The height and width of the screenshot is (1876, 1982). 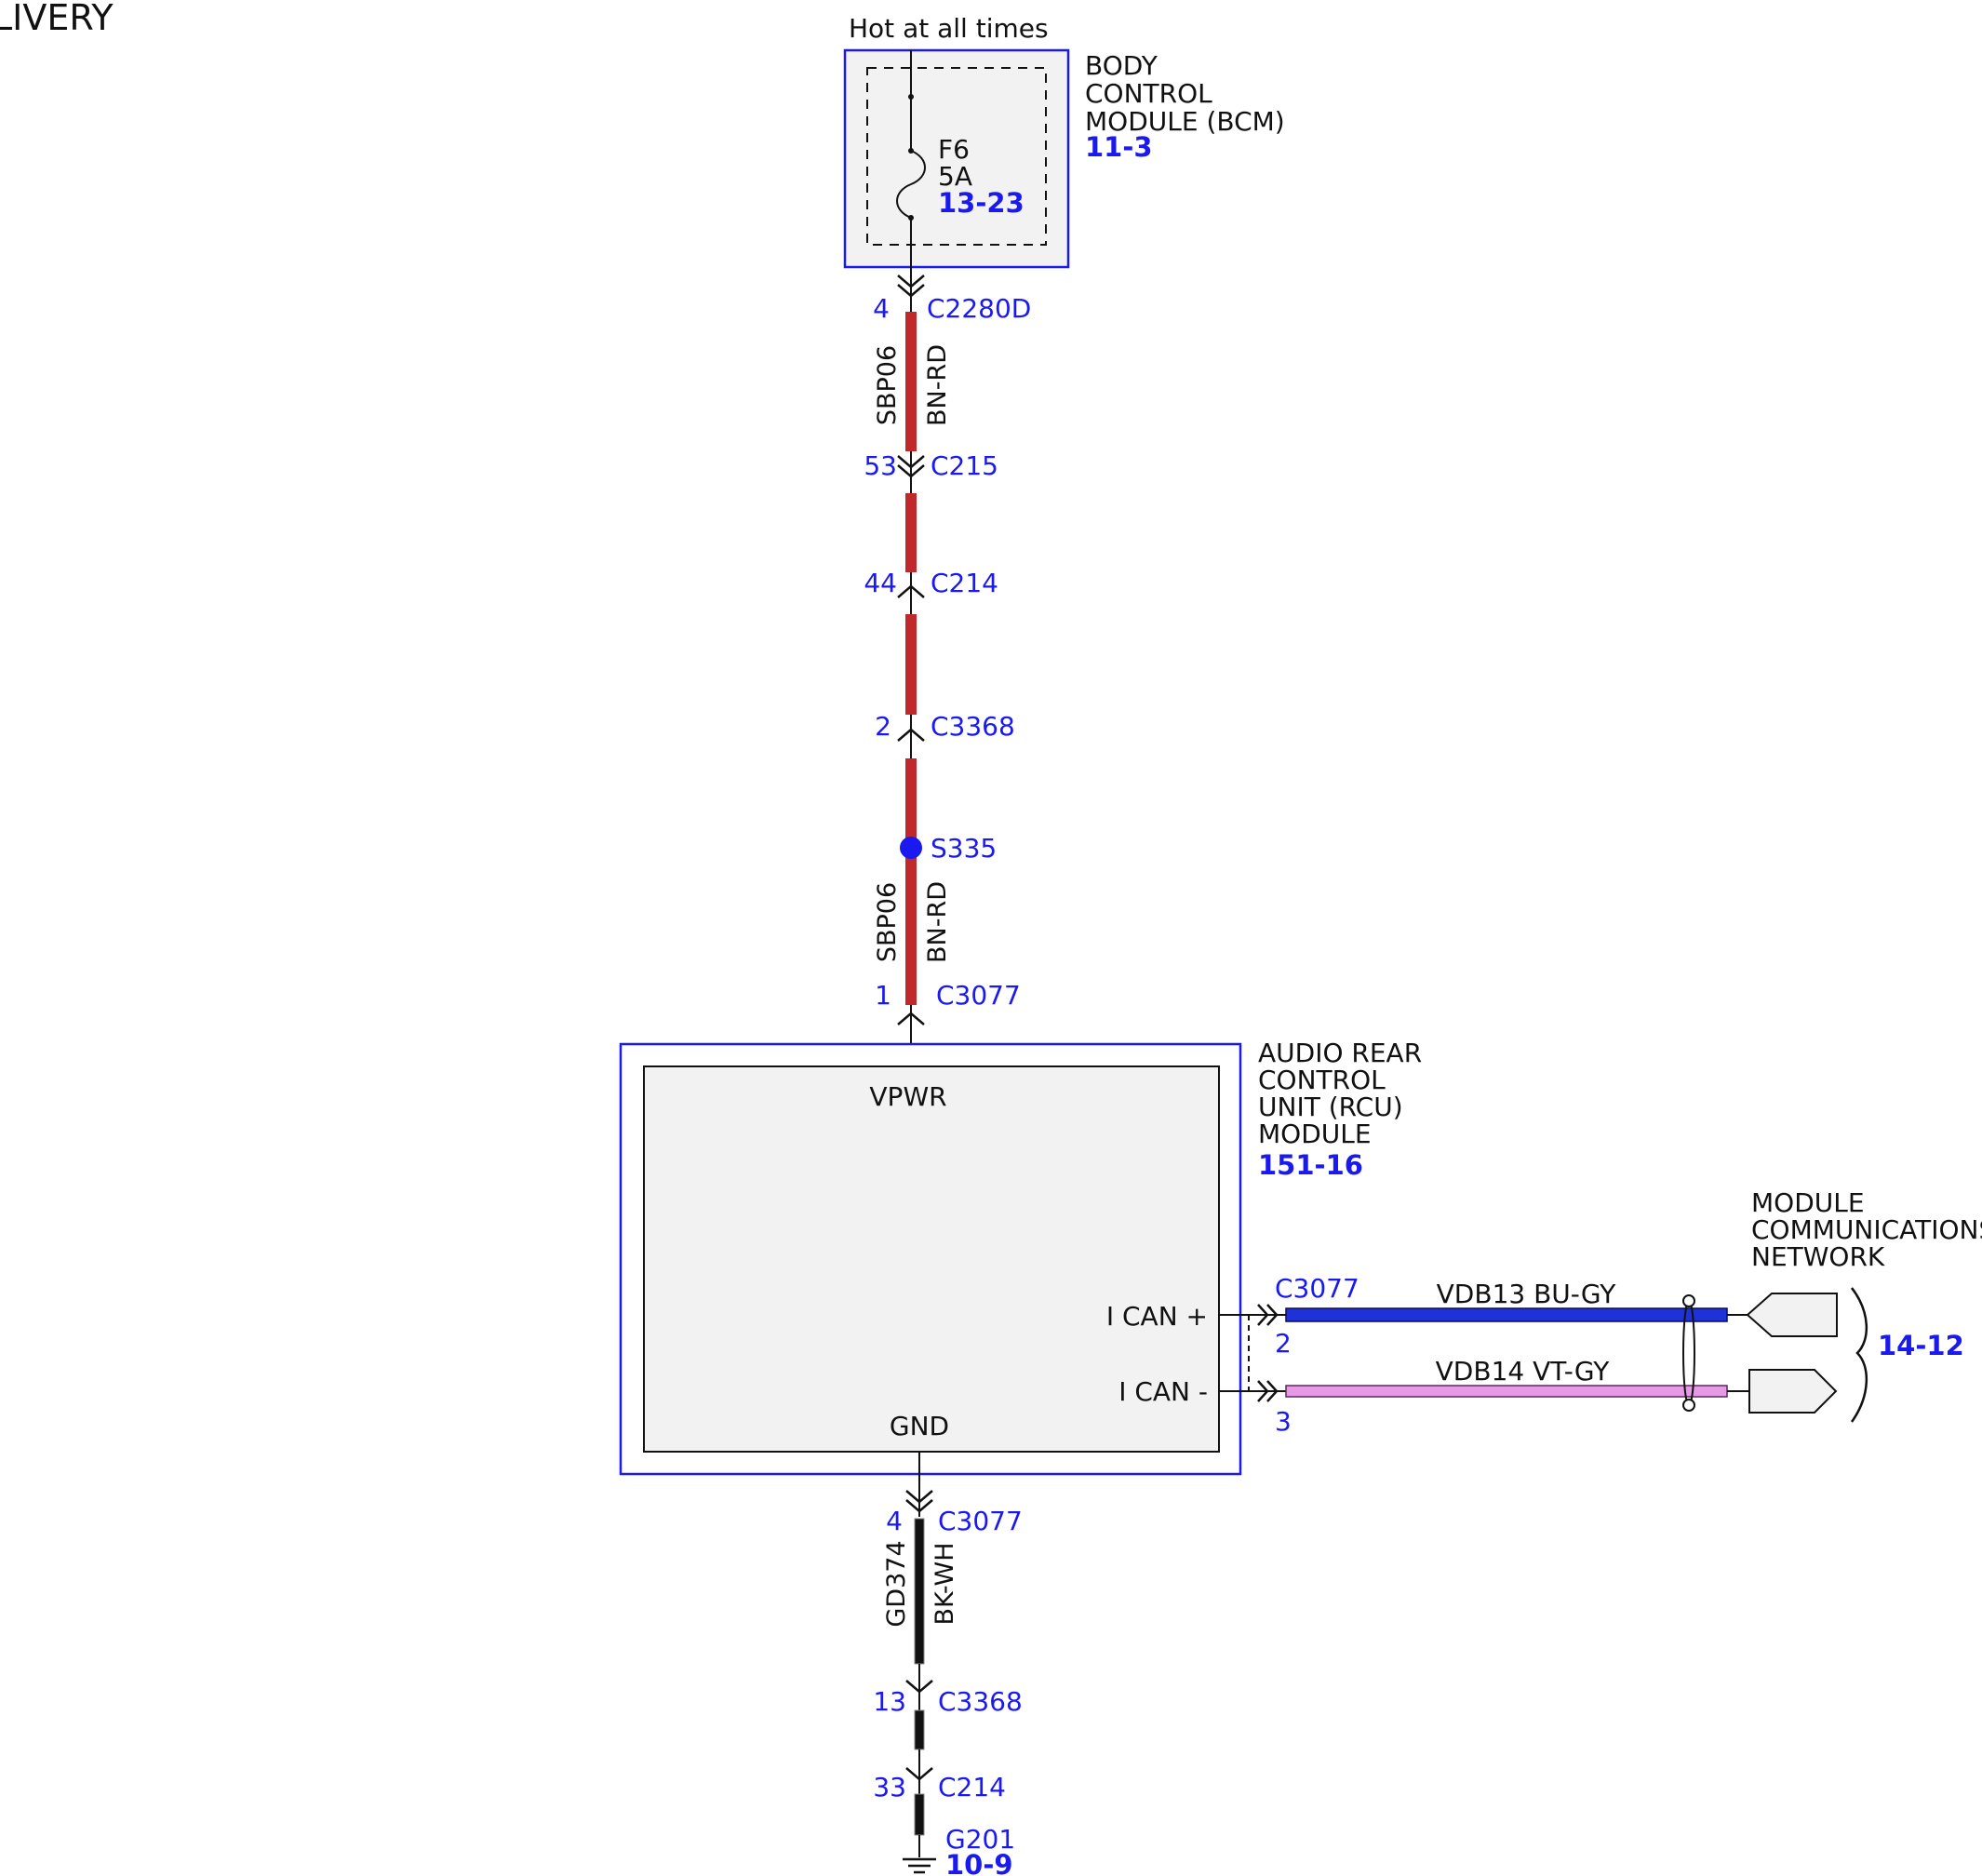 I want to click on bcm-label: BODY CONTROL MODULE (BCM) 11-3, so click(x=1185, y=106).